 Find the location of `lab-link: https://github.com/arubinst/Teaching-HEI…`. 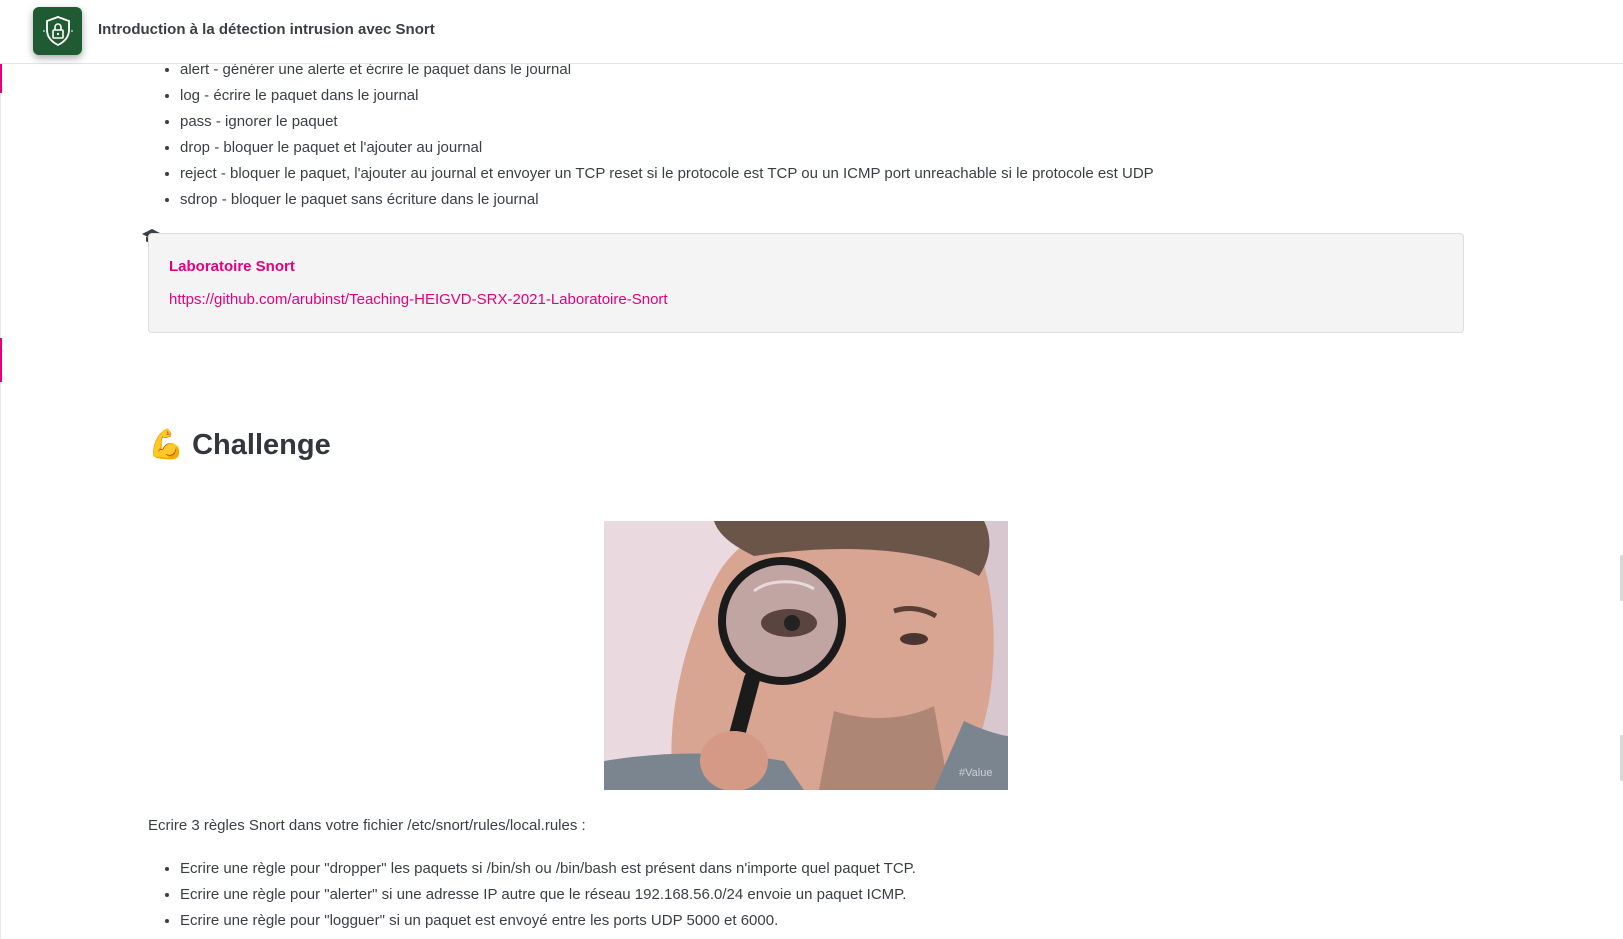

lab-link: https://github.com/arubinst/Teaching-HEI… is located at coordinates (418, 299).